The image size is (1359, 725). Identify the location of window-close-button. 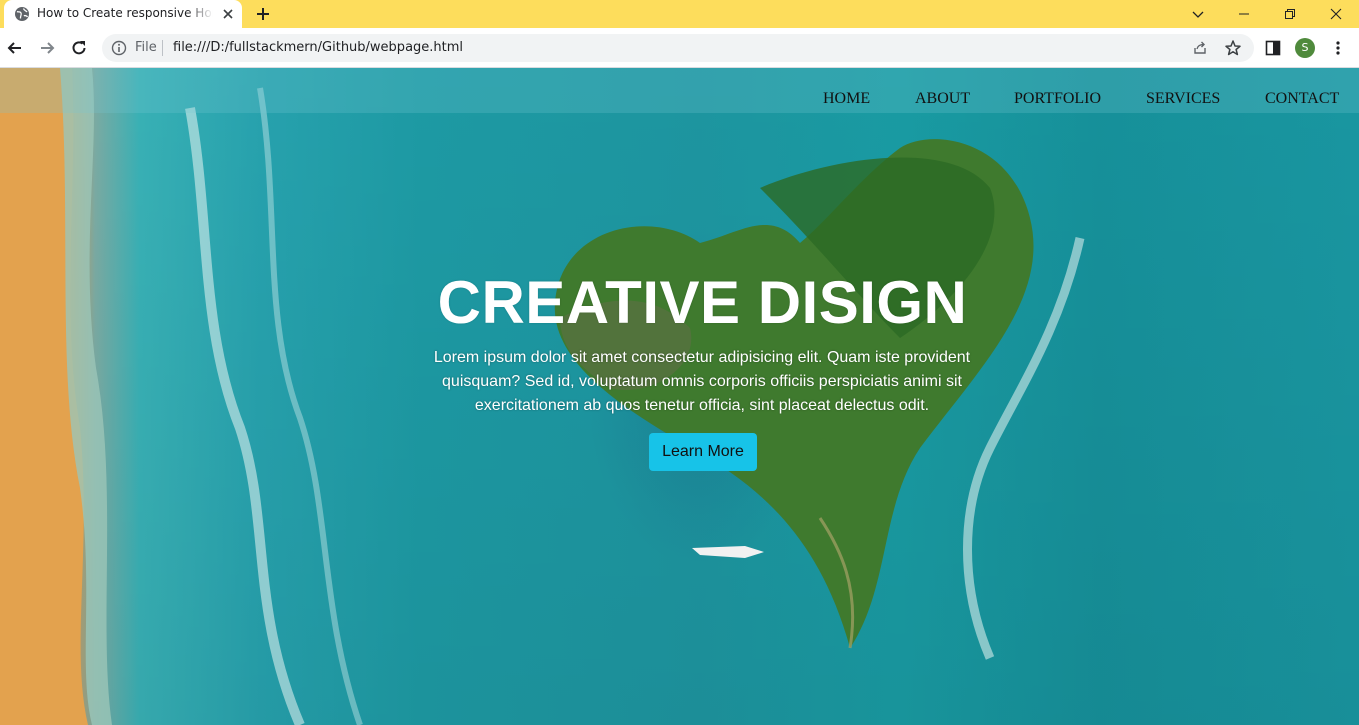
(1336, 14).